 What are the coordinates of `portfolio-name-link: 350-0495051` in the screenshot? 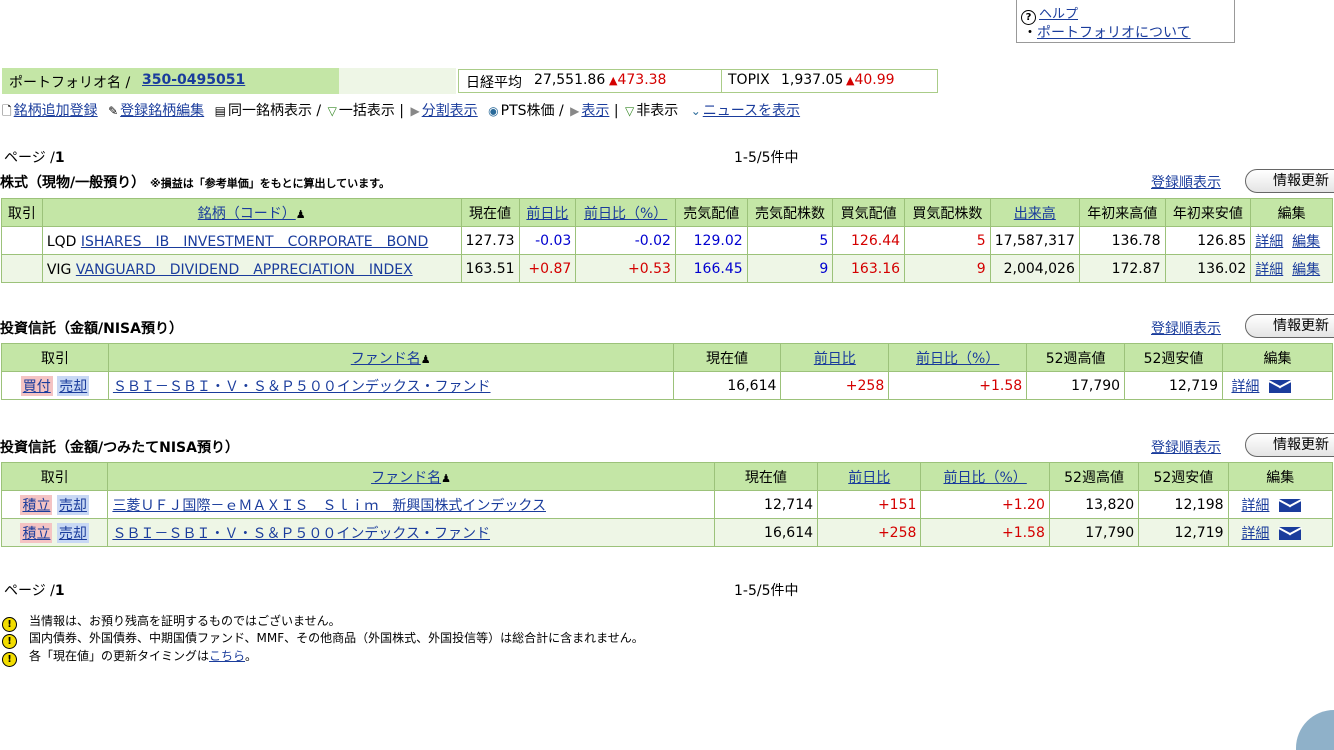 It's located at (193, 80).